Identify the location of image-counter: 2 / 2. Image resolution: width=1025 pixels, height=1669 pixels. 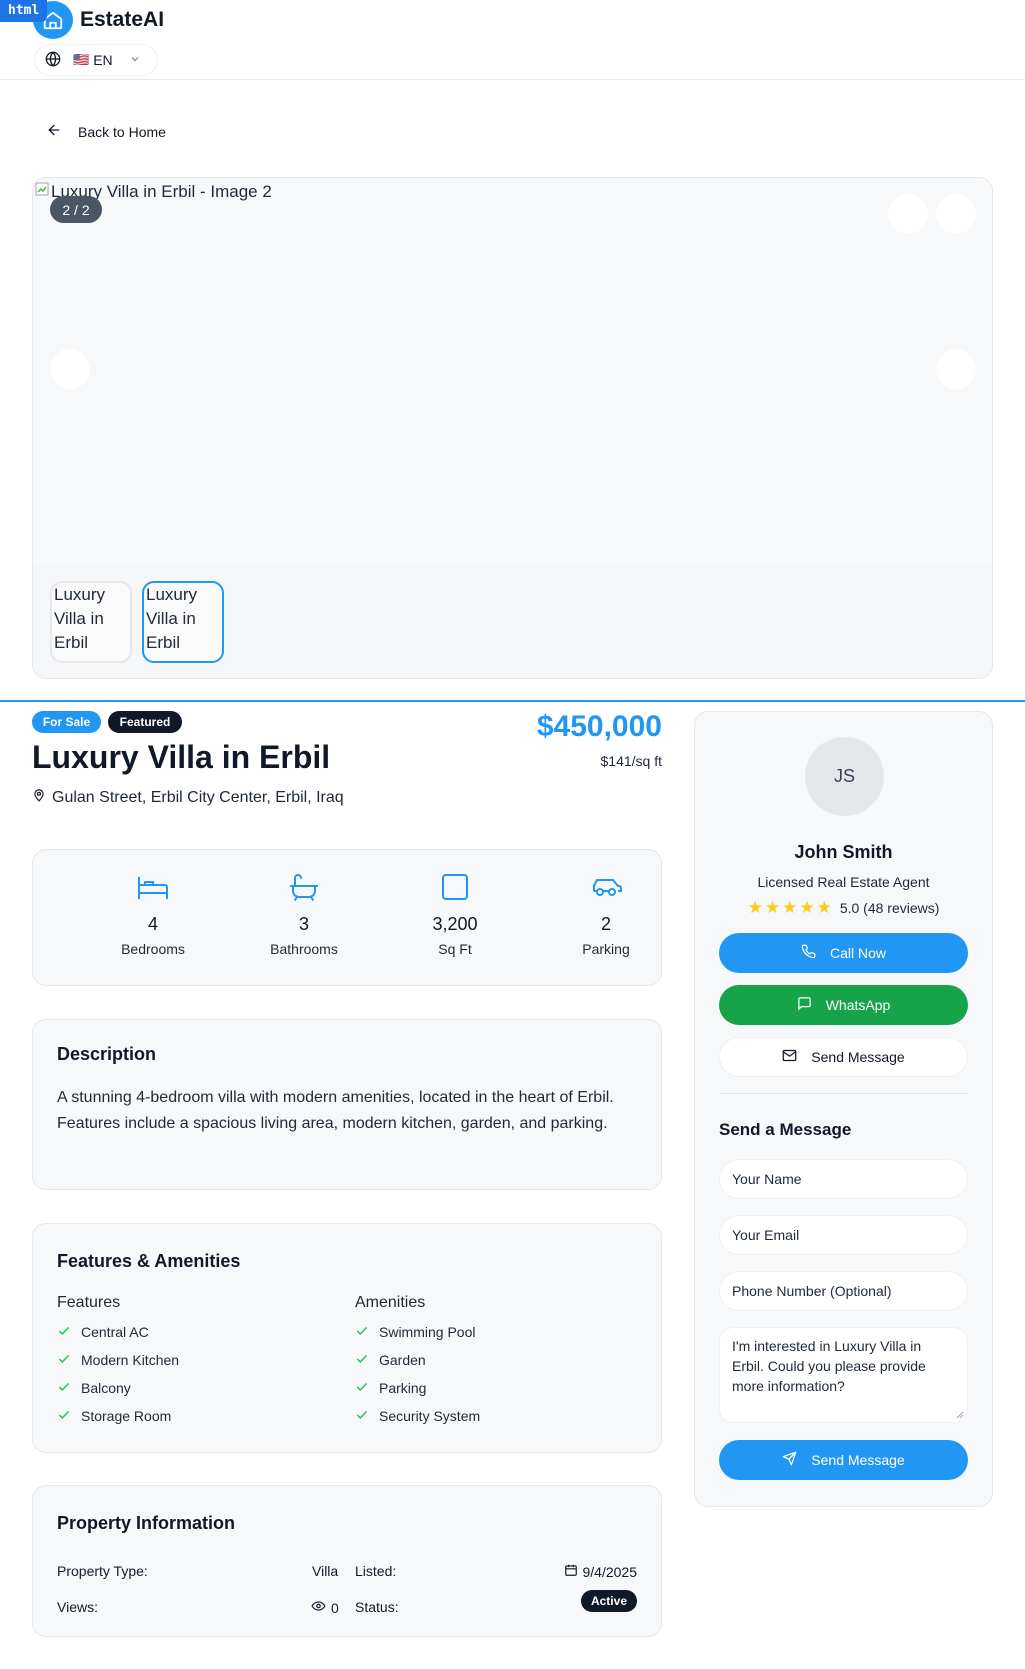
(76, 209).